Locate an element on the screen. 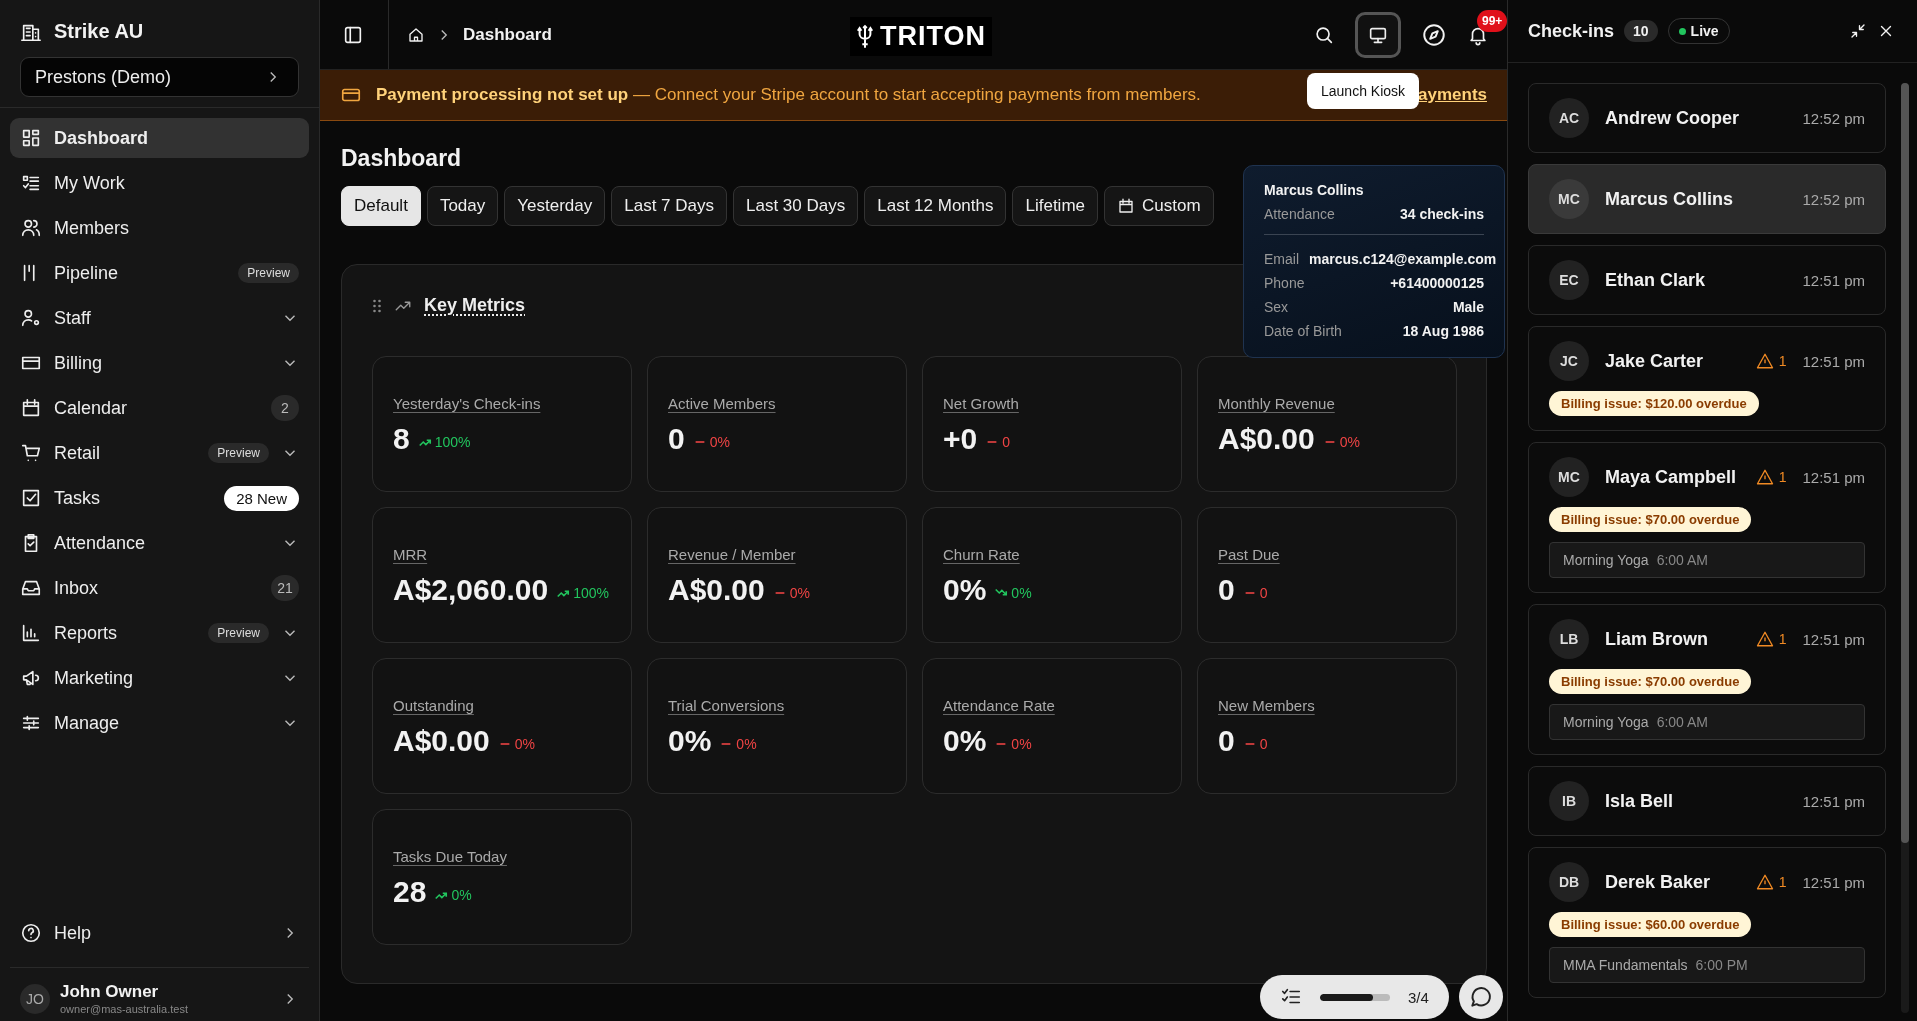 Image resolution: width=1917 pixels, height=1021 pixels. drag-handle-icon is located at coordinates (377, 305).